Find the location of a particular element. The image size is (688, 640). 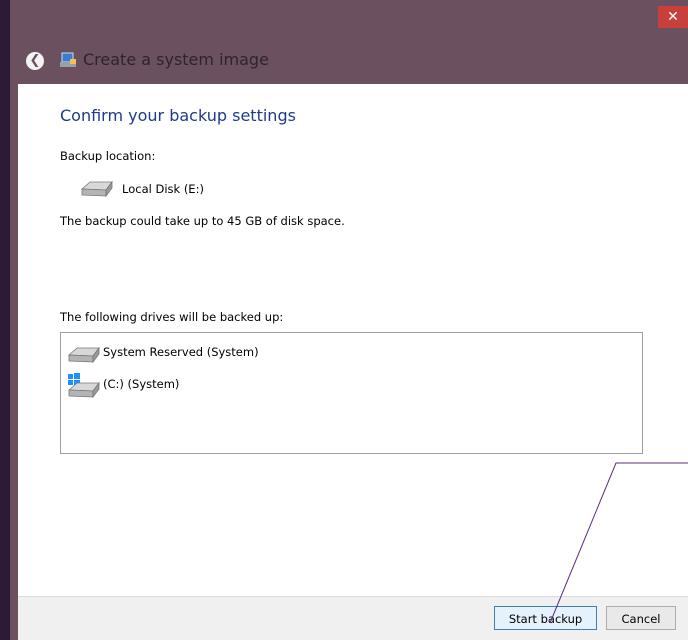

window-title: Create a system image is located at coordinates (176, 59).